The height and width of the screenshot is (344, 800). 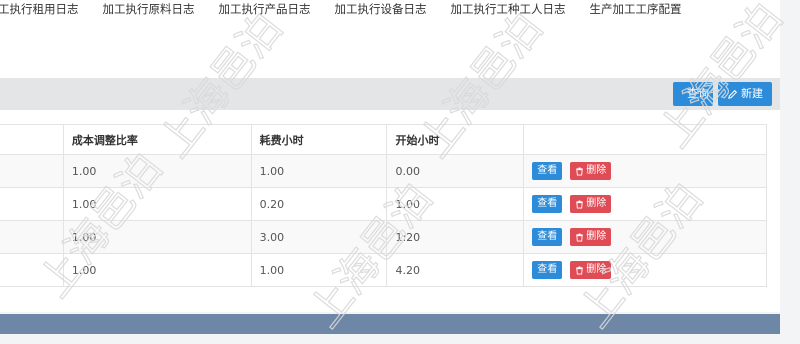 I want to click on page-margin, so click(x=790, y=172).